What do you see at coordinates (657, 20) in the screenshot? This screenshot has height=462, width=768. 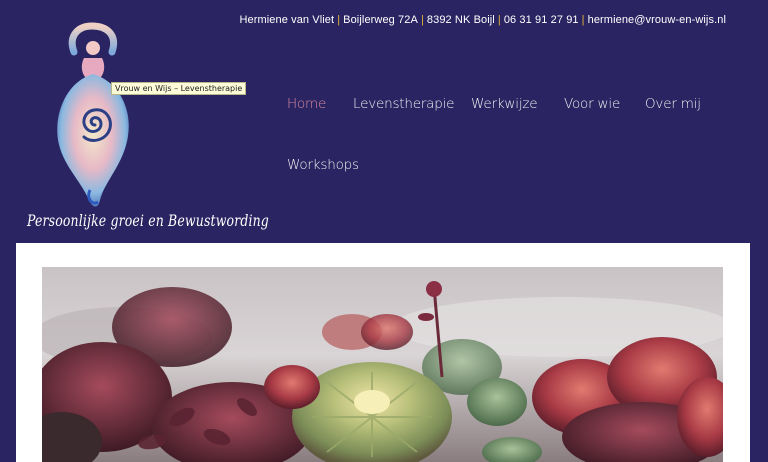 I see `contact-email: hermiene@vrouw-en-wijs.nl` at bounding box center [657, 20].